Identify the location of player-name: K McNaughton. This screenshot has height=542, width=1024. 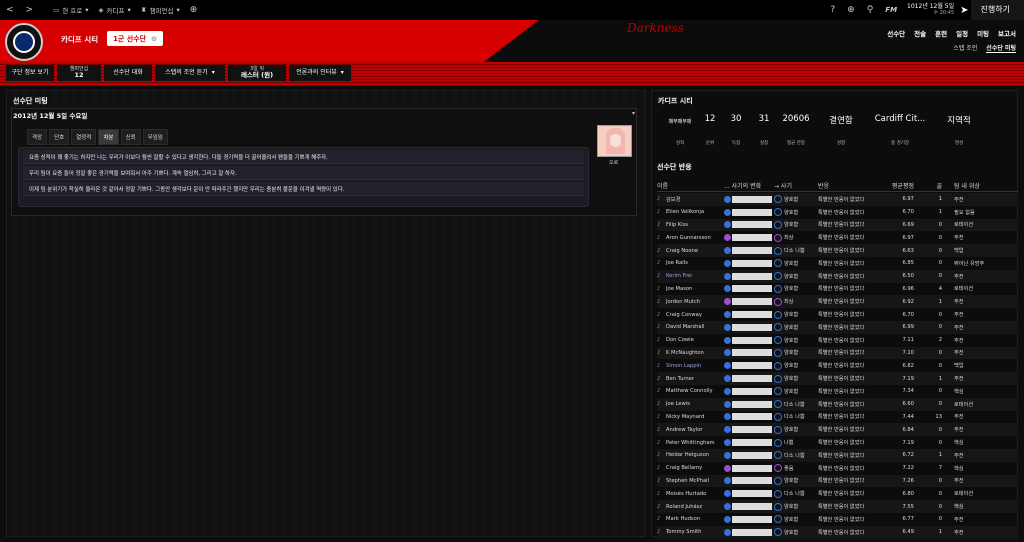
(695, 353).